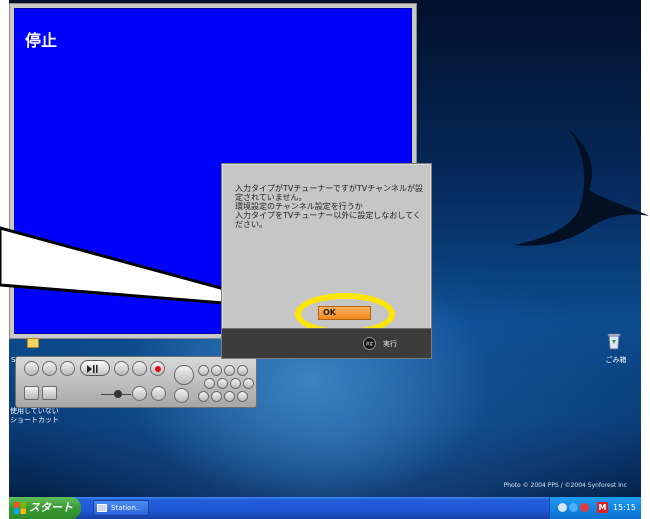 This screenshot has height=519, width=650. Describe the element at coordinates (126, 508) in the screenshot. I see `taskbar-item-label: Station..` at that location.